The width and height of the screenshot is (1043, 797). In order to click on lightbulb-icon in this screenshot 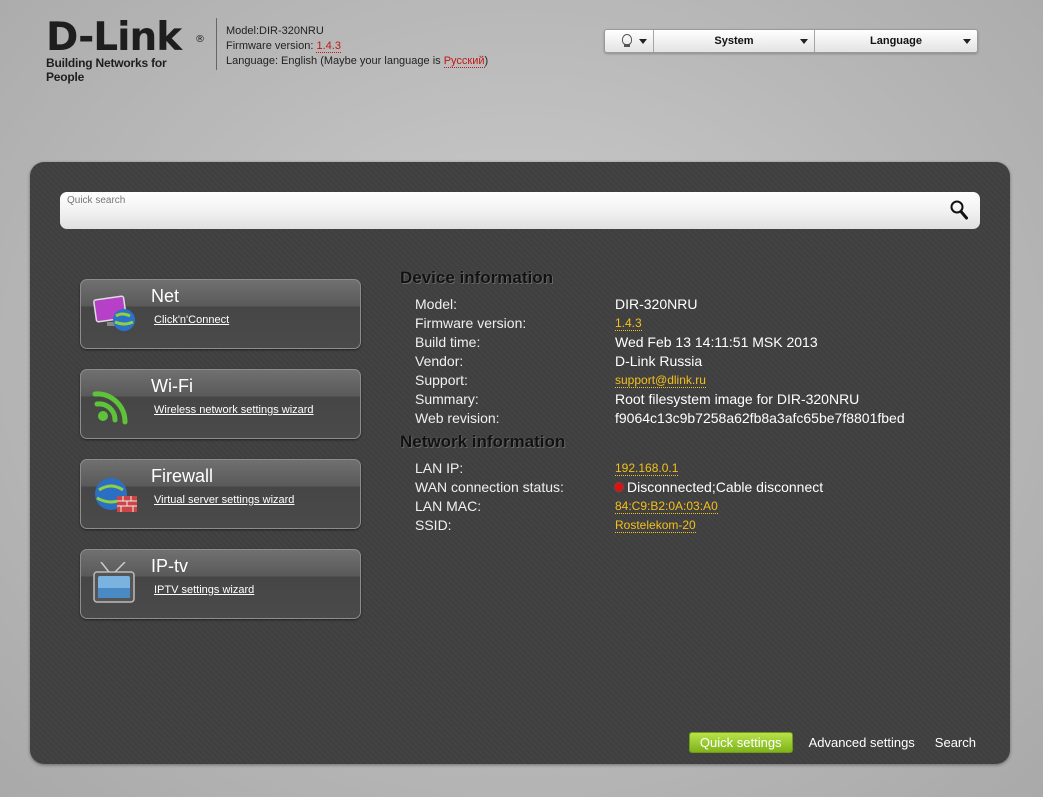, I will do `click(627, 40)`.